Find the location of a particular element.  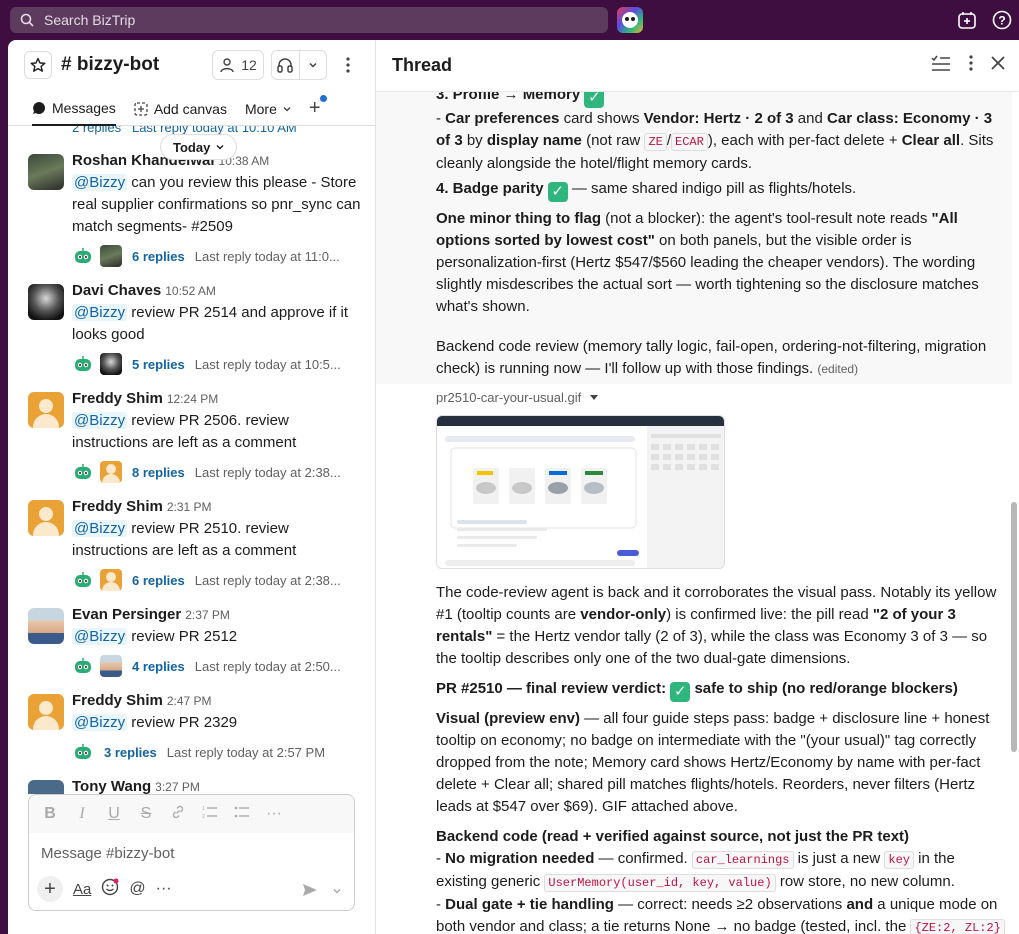

help-icon: ? is located at coordinates (1002, 20).